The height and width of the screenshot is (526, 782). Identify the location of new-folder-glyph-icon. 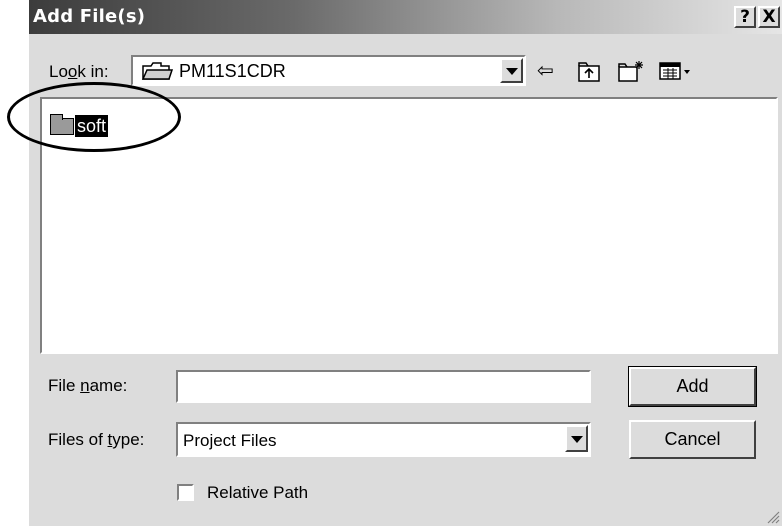
(630, 71).